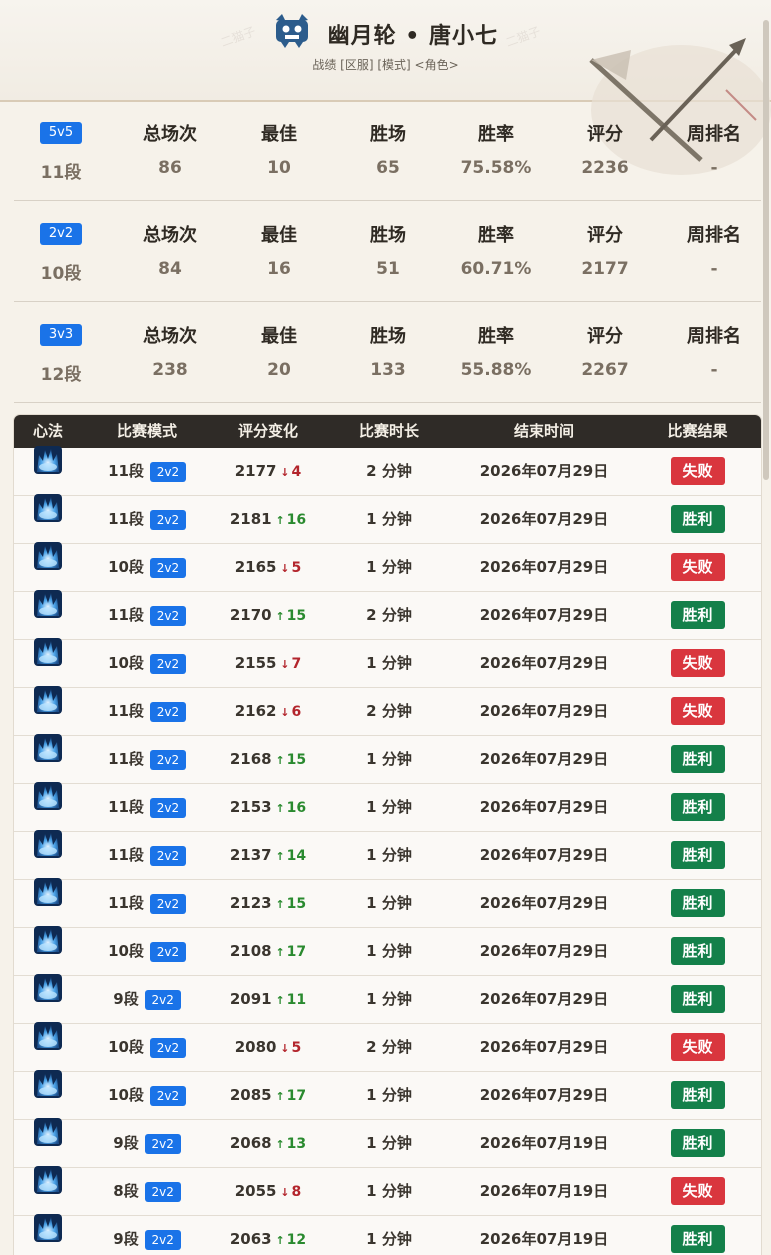  I want to click on table-row: 11段 2v2 2153 ↑ 16 1 分钟 2026年07月29日 胜利, so click(387, 806).